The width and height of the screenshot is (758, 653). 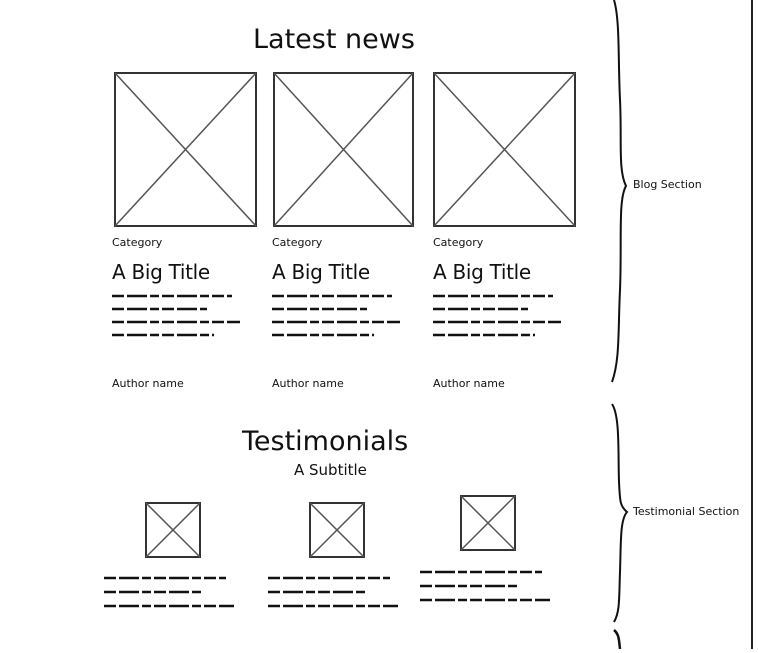 I want to click on testimonials-subtitle: A Subtitle, so click(x=330, y=470).